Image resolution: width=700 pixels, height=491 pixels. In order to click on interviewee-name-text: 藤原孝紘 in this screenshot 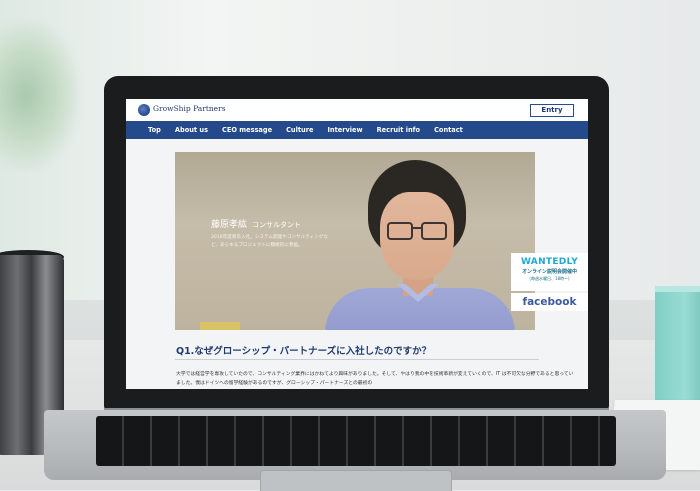, I will do `click(229, 225)`.